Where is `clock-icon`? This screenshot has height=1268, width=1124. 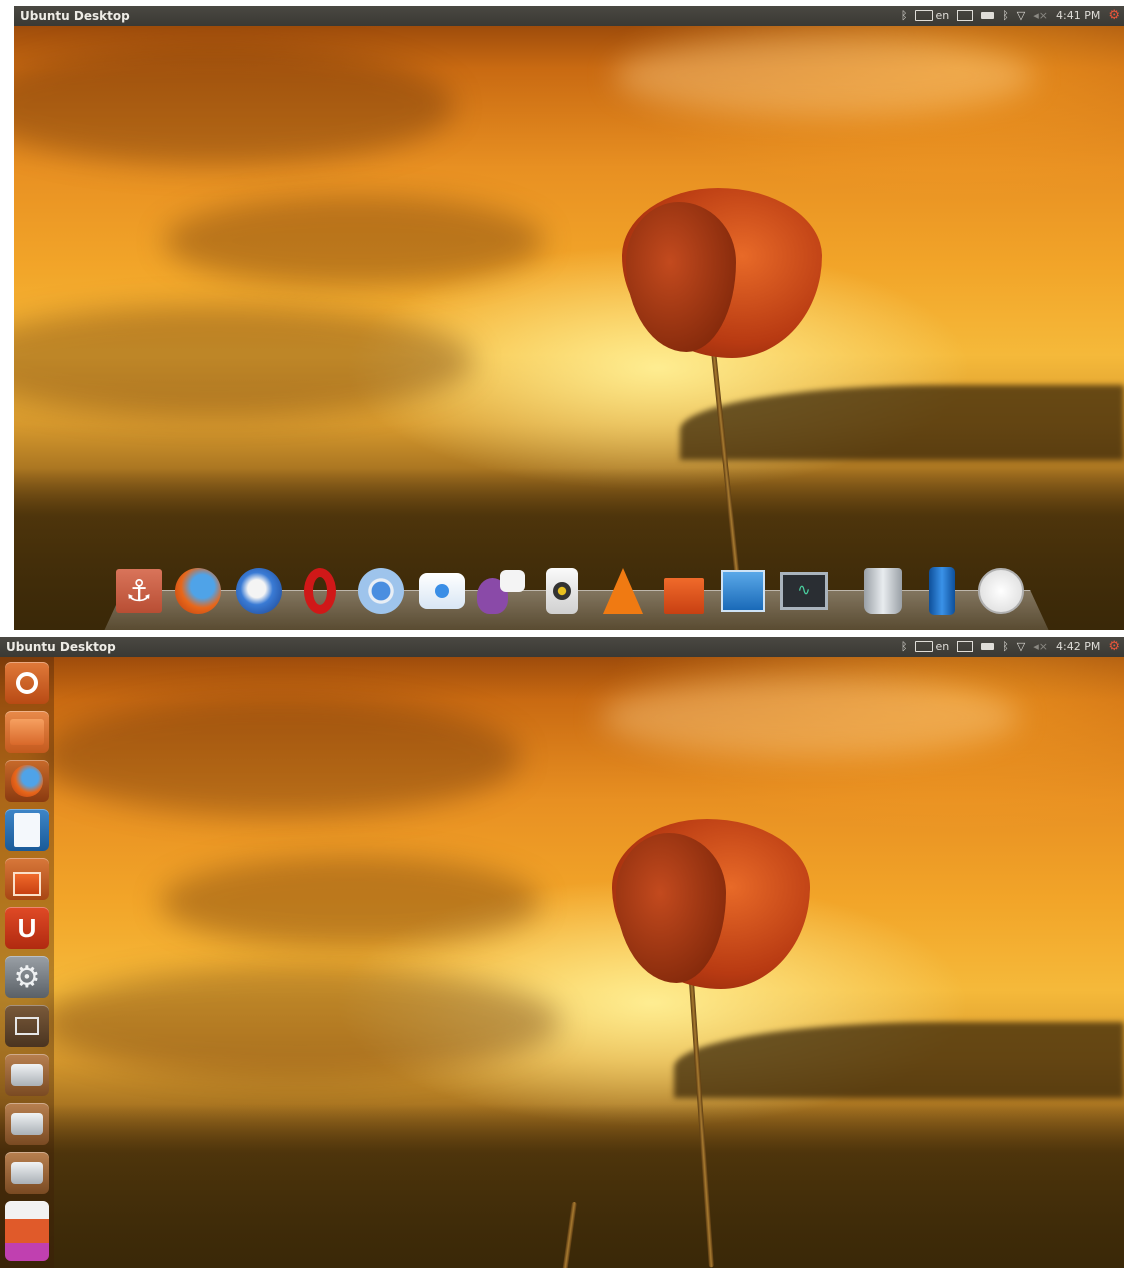 clock-icon is located at coordinates (1001, 591).